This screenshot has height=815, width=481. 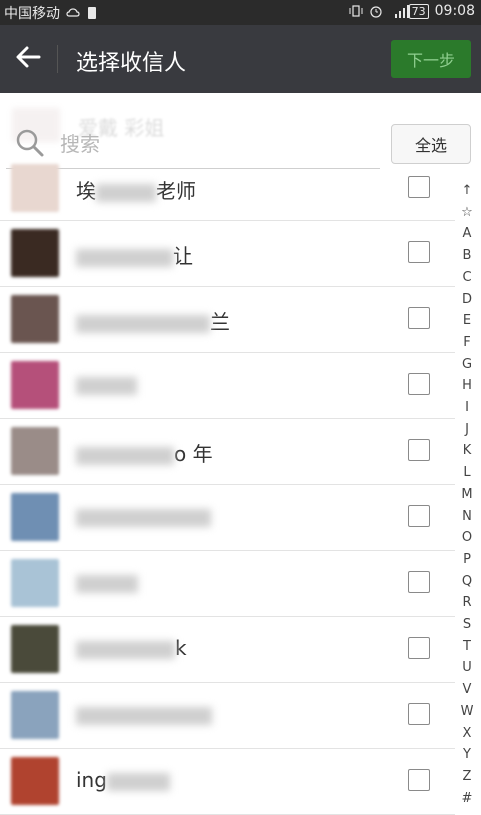 I want to click on index-letter: K, so click(x=467, y=451).